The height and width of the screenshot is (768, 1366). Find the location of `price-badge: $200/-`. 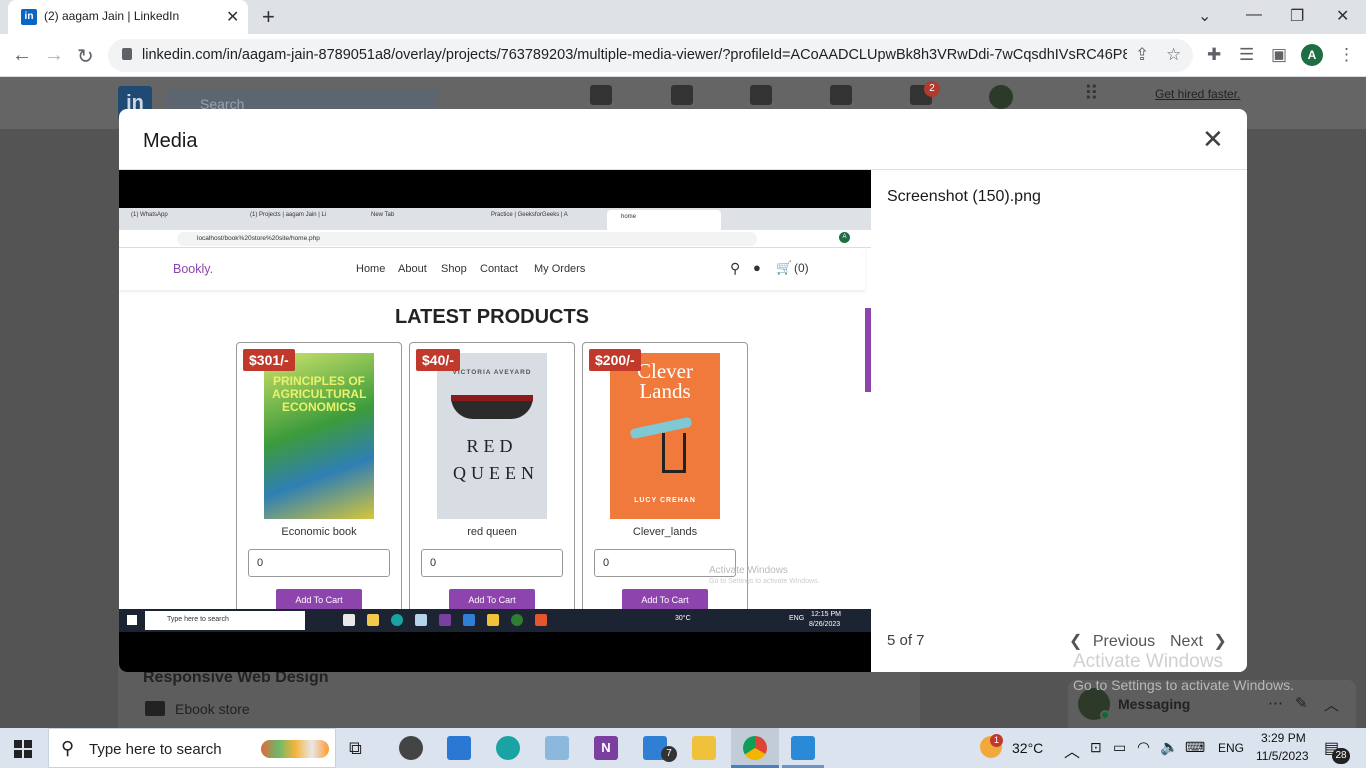

price-badge: $200/- is located at coordinates (615, 360).